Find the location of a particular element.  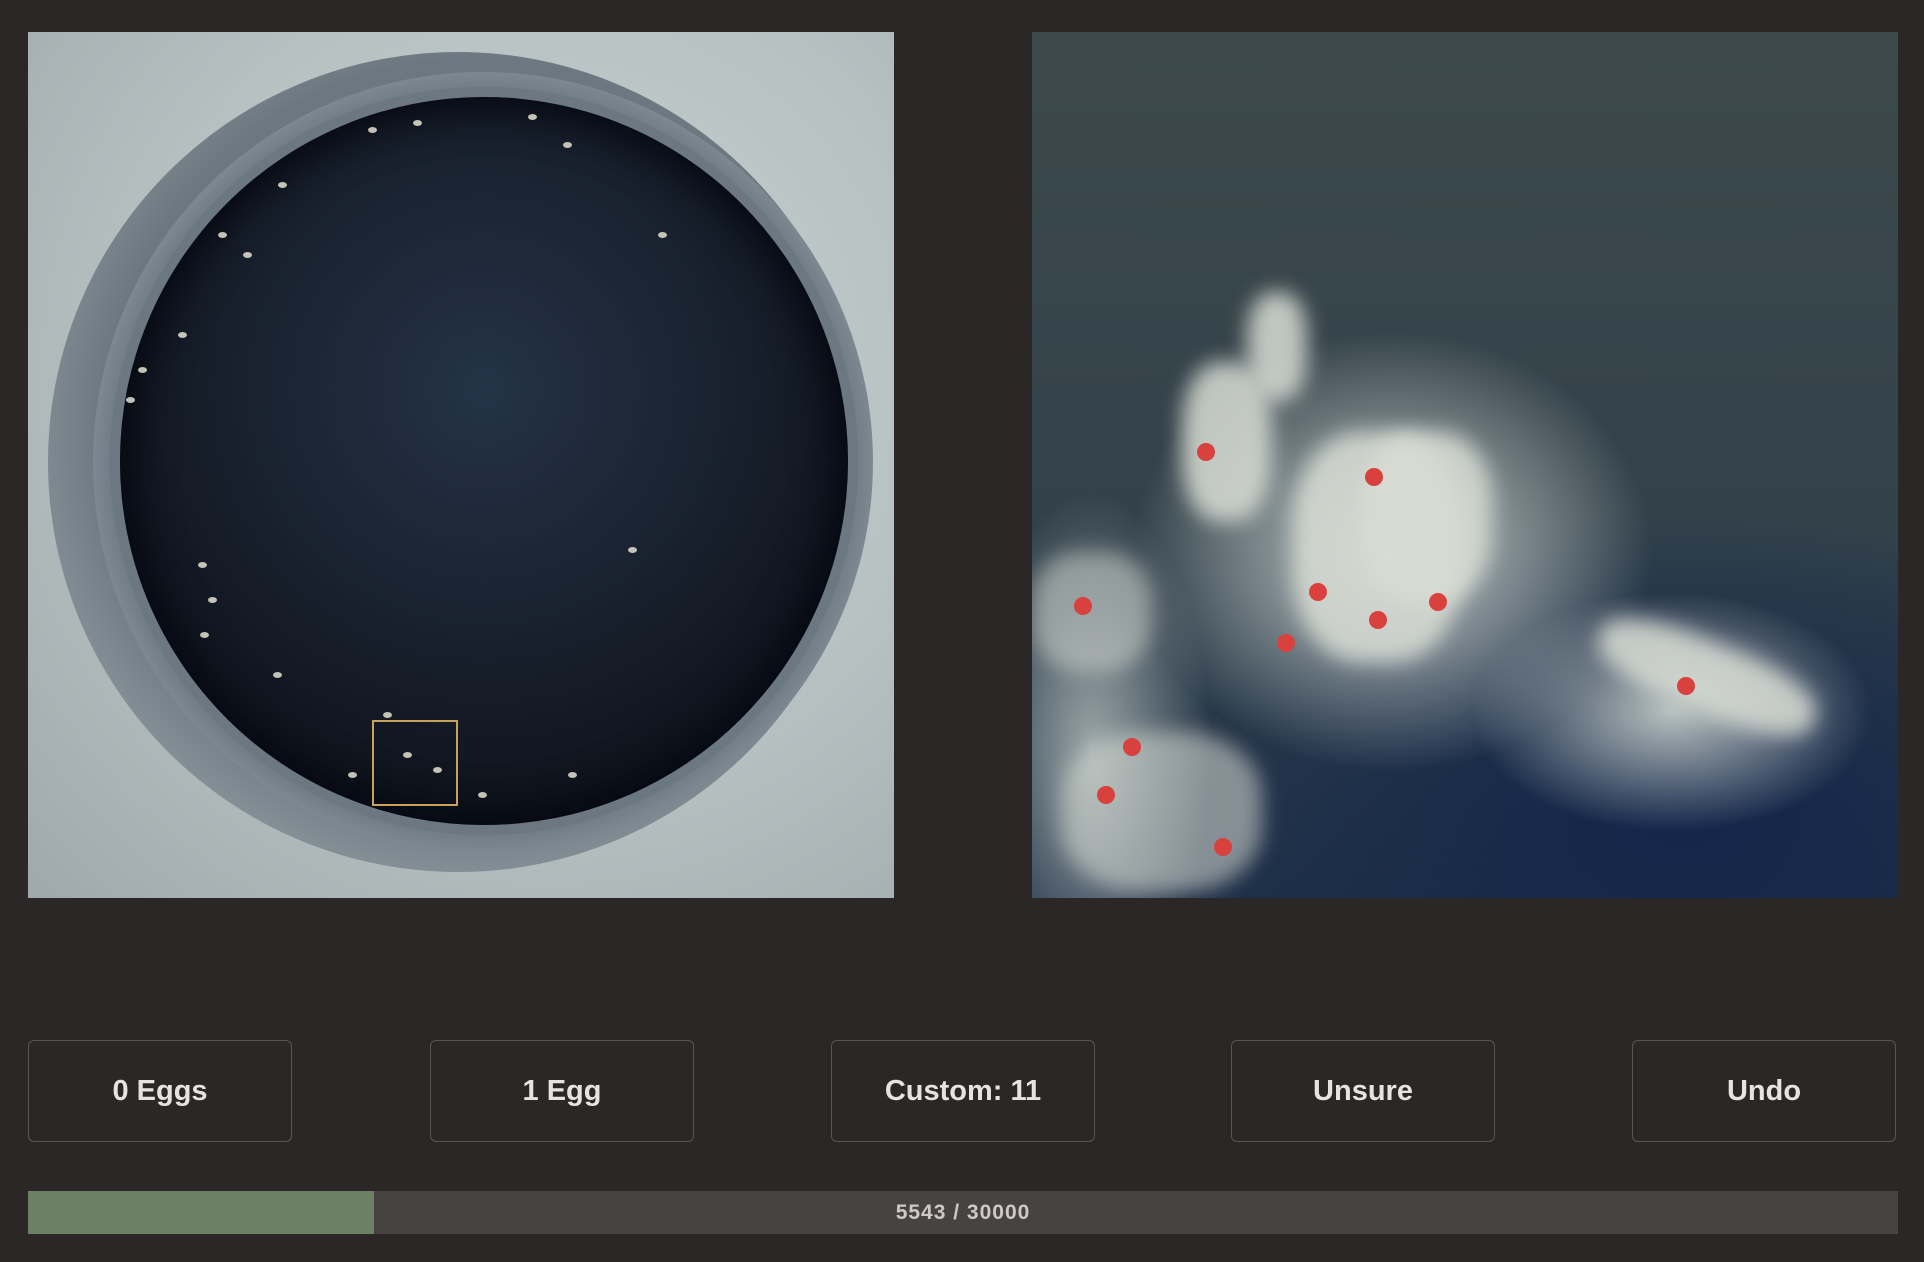

selection-box is located at coordinates (415, 763).